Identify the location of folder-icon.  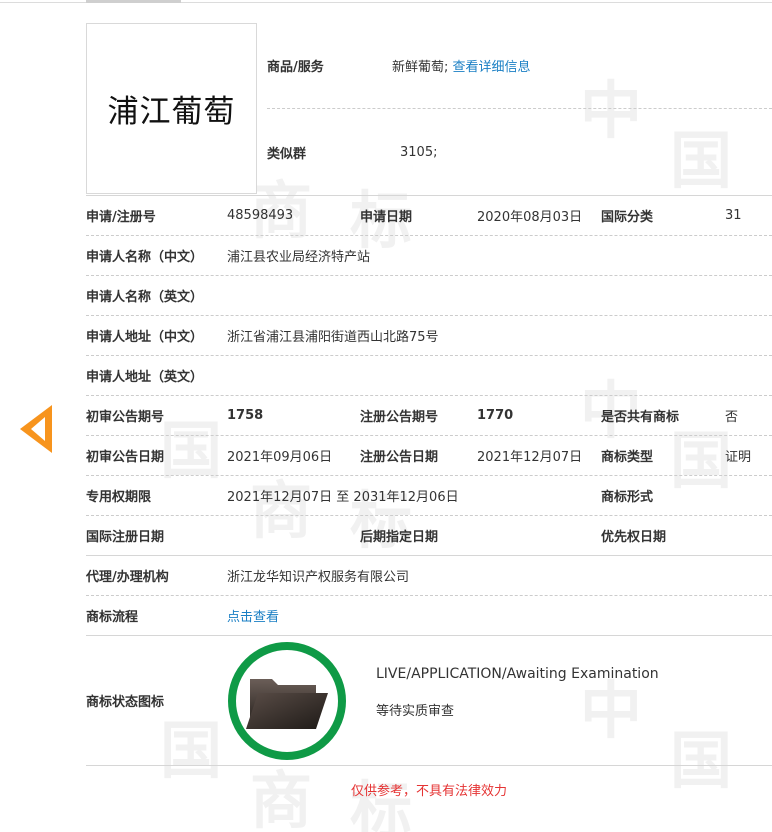
(287, 704).